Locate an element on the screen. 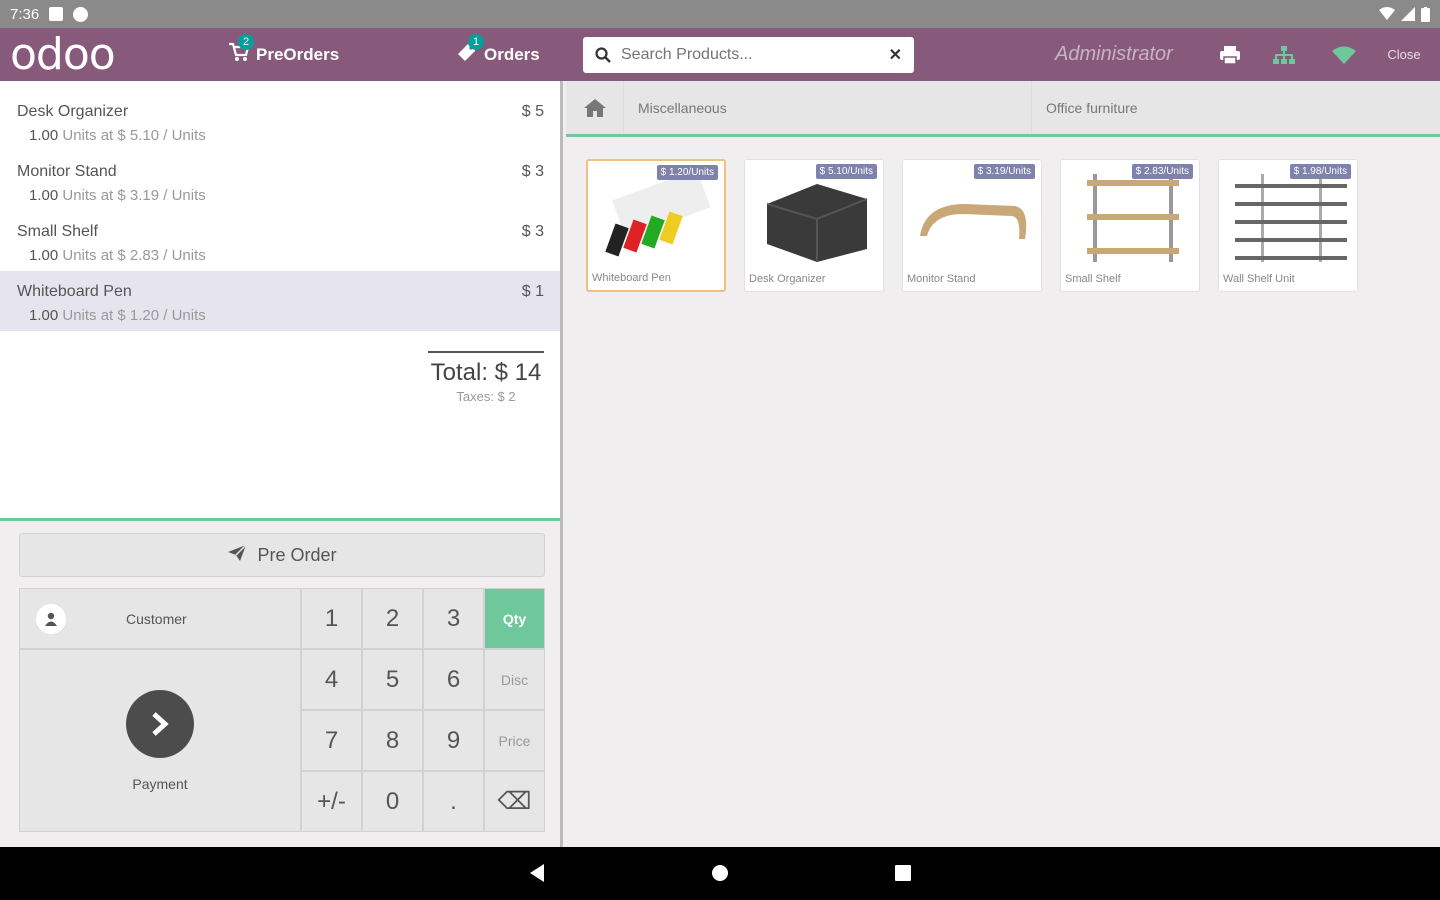 The width and height of the screenshot is (1440, 900). order-line-unit-info: Units at $ 3.19 / Units is located at coordinates (134, 195).